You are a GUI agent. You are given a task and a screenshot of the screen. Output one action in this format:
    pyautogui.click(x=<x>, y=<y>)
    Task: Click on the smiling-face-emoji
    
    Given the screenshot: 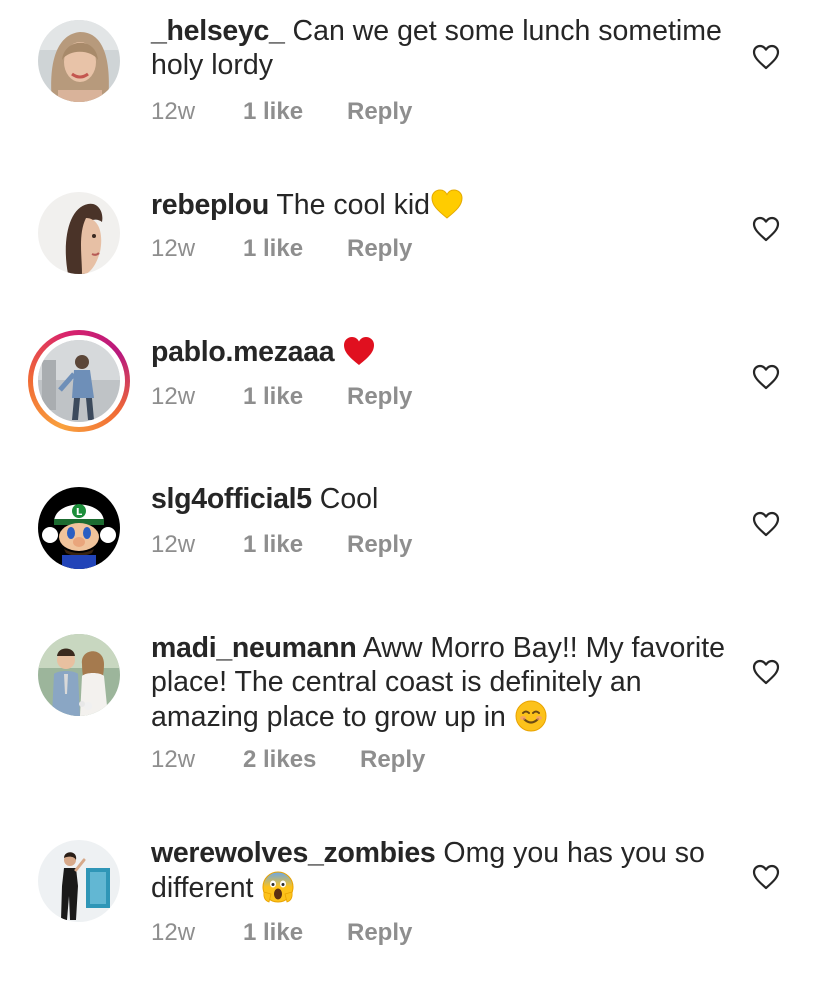 What is the action you would take?
    pyautogui.click(x=531, y=716)
    